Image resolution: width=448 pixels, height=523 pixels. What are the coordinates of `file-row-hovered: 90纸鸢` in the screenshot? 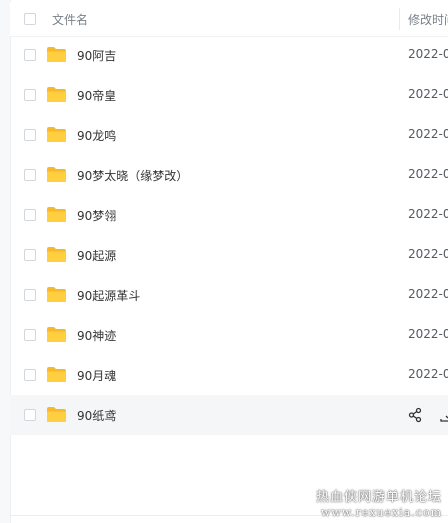 It's located at (229, 415).